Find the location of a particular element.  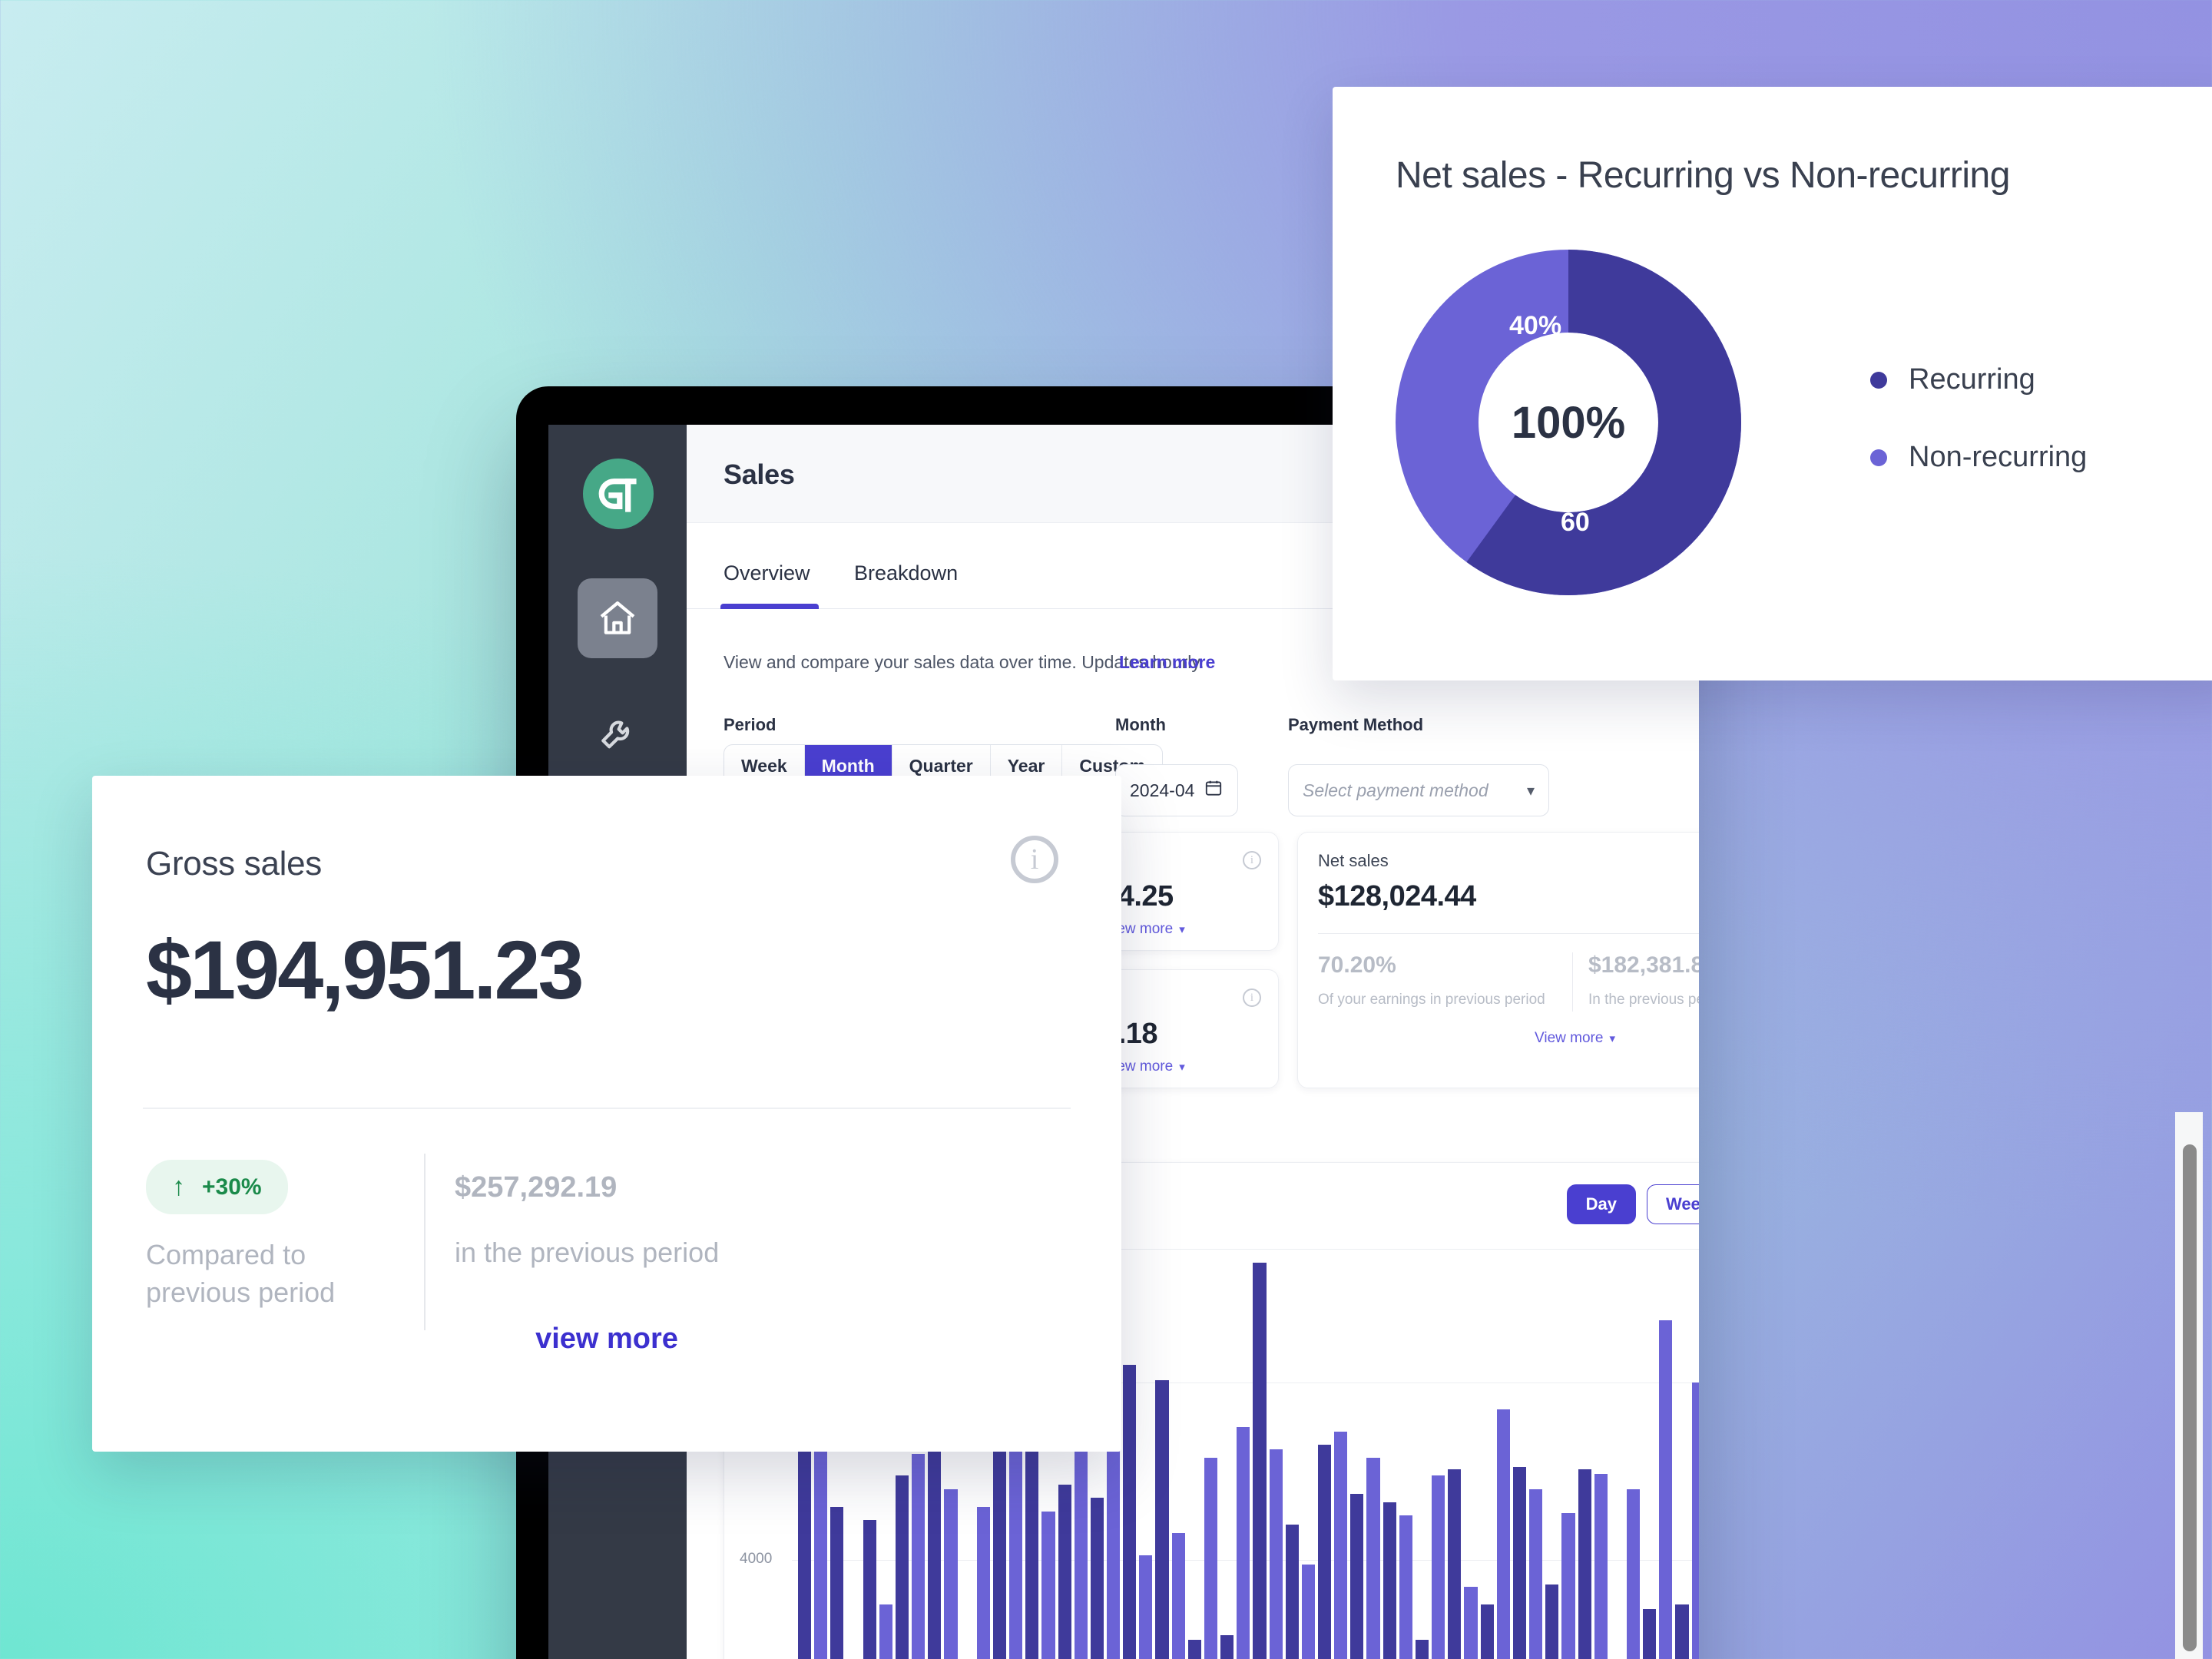

donut-center-label: 100% is located at coordinates (1569, 423).